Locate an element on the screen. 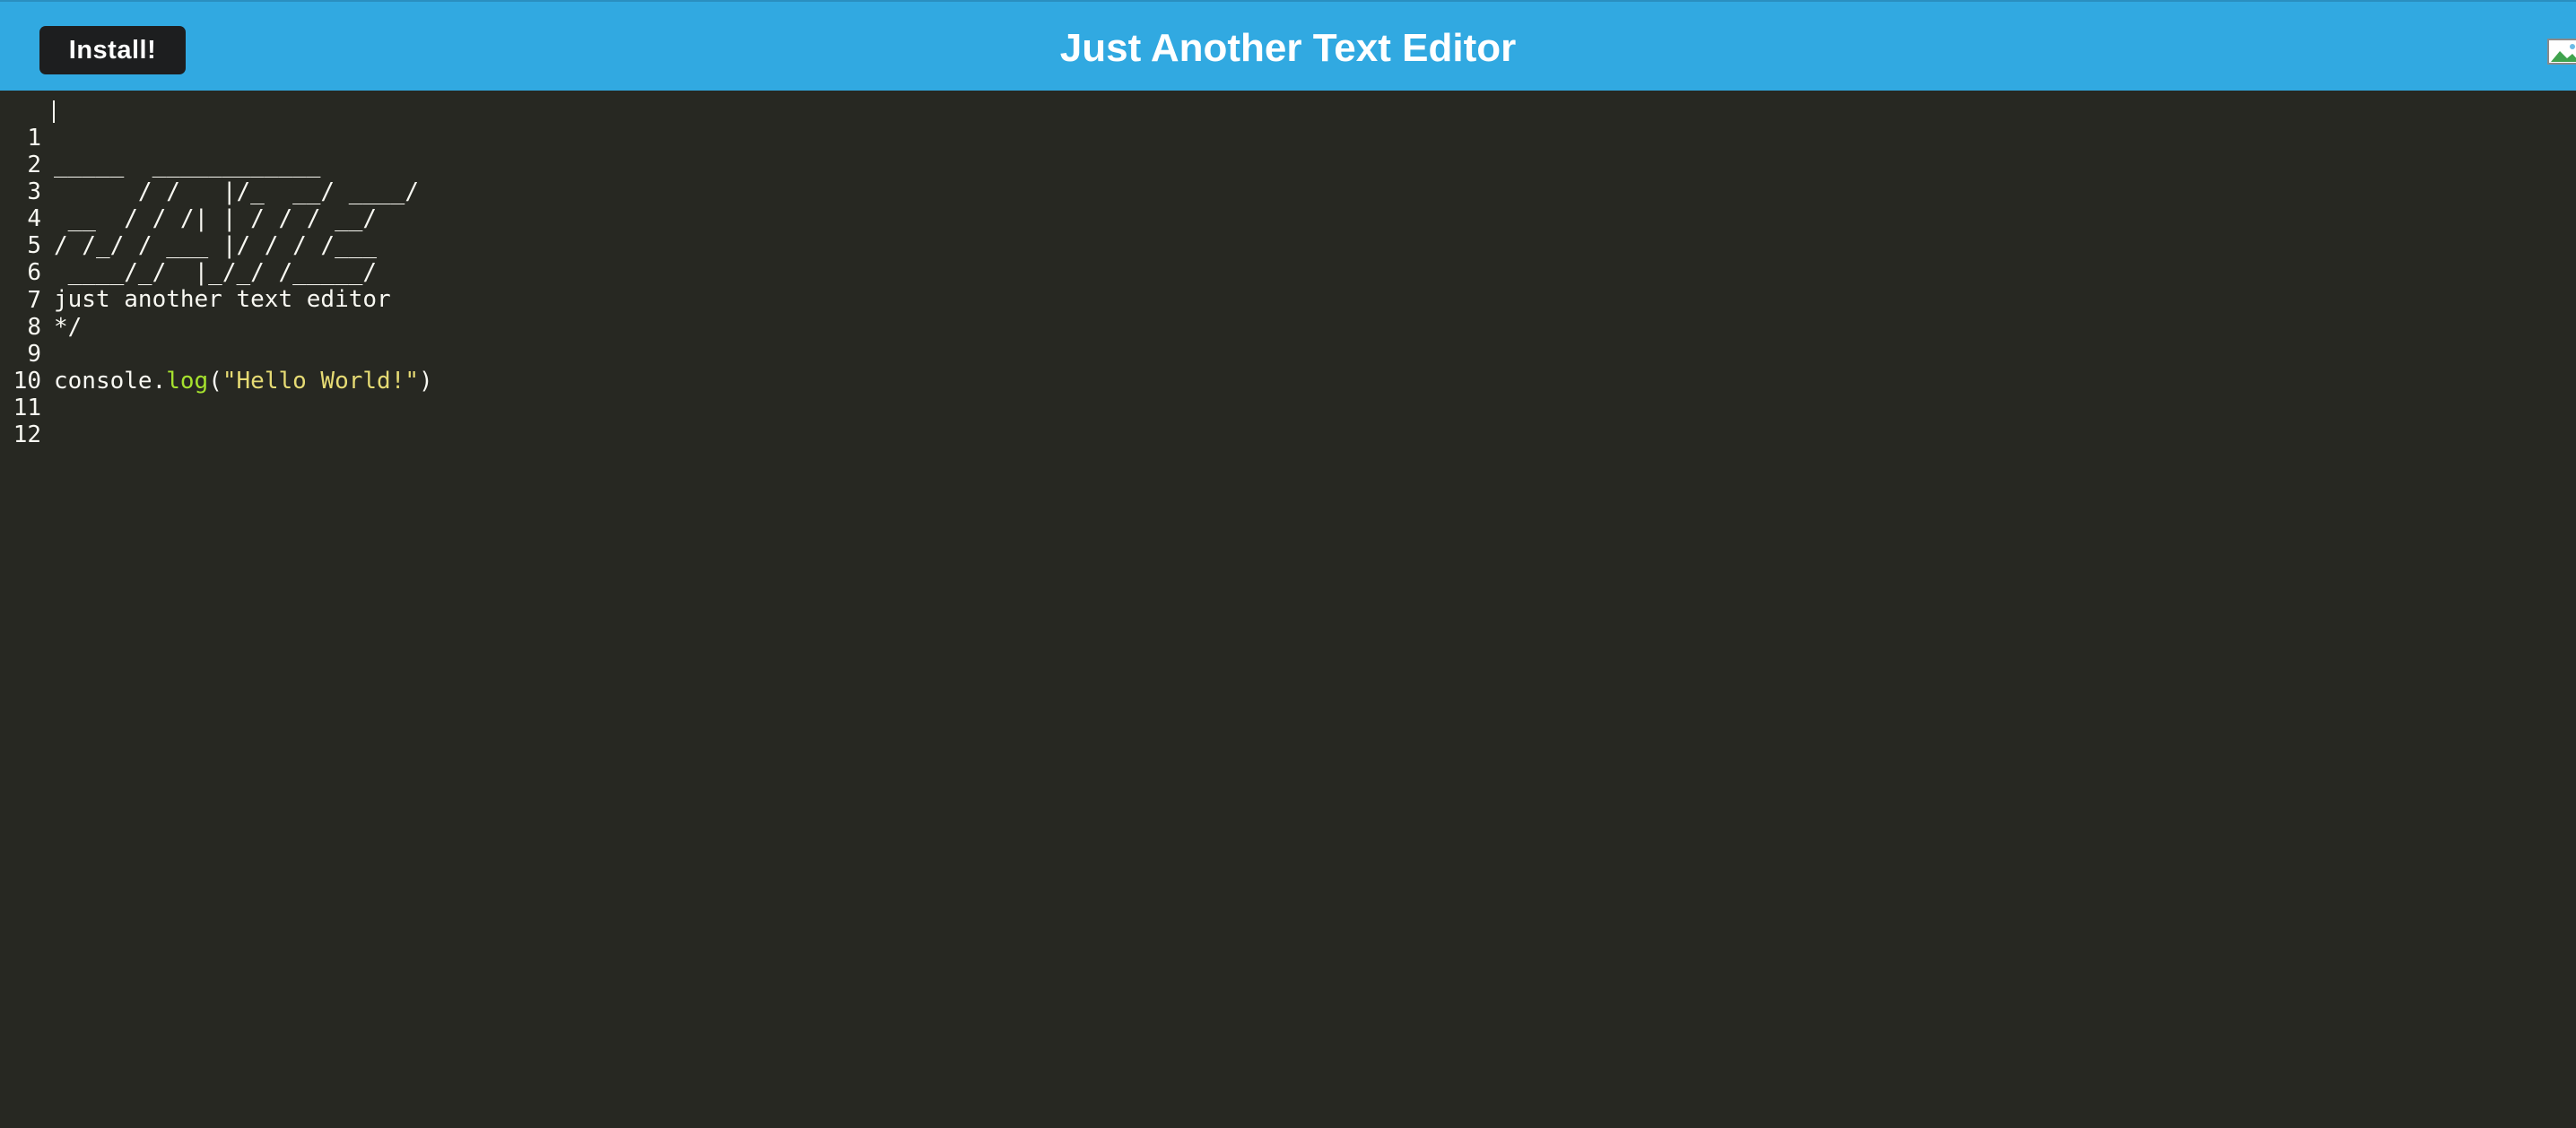  code-text: __ / / /| | / / / __/ is located at coordinates (215, 218).